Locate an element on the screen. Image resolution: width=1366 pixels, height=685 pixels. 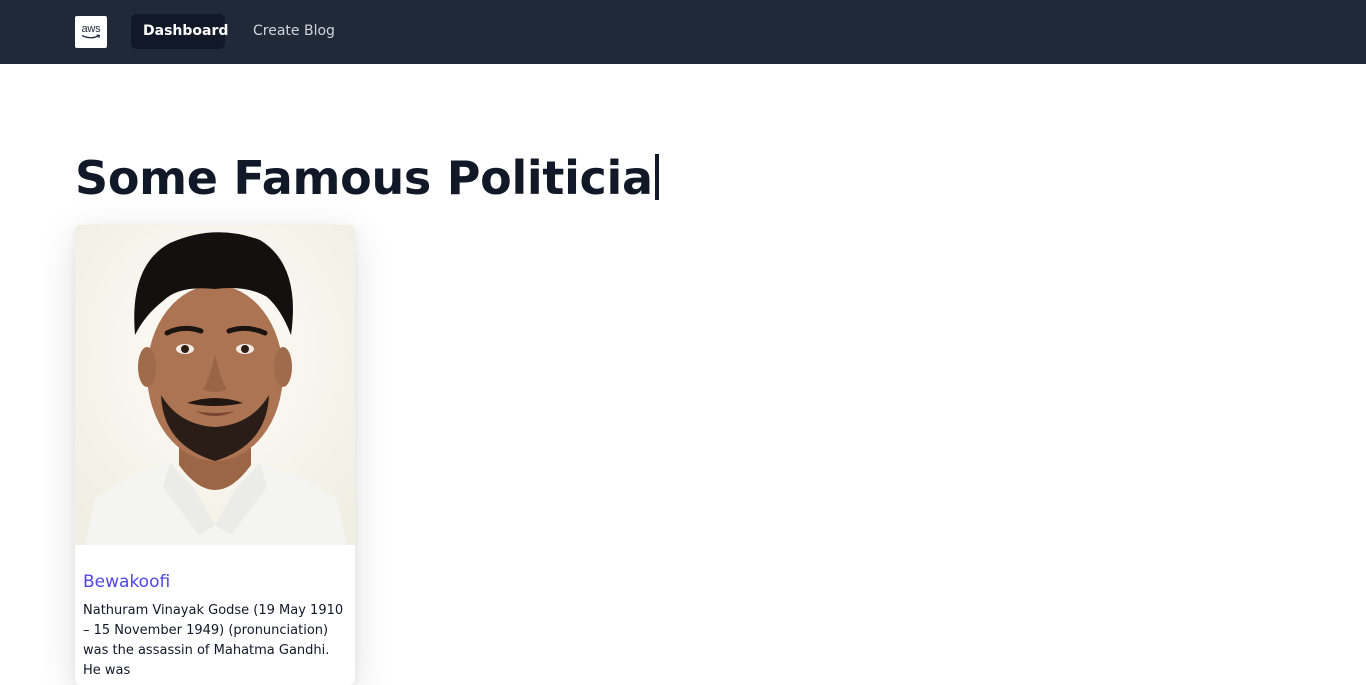
portrait-photo is located at coordinates (215, 385).